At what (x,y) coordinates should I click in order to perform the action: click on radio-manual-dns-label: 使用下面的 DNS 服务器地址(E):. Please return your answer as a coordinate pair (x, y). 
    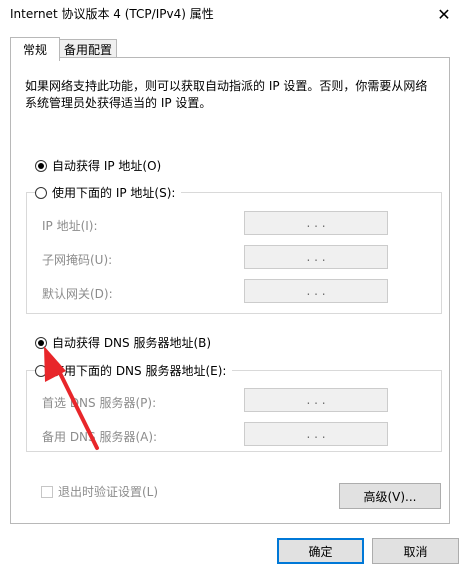
    Looking at the image, I should click on (139, 371).